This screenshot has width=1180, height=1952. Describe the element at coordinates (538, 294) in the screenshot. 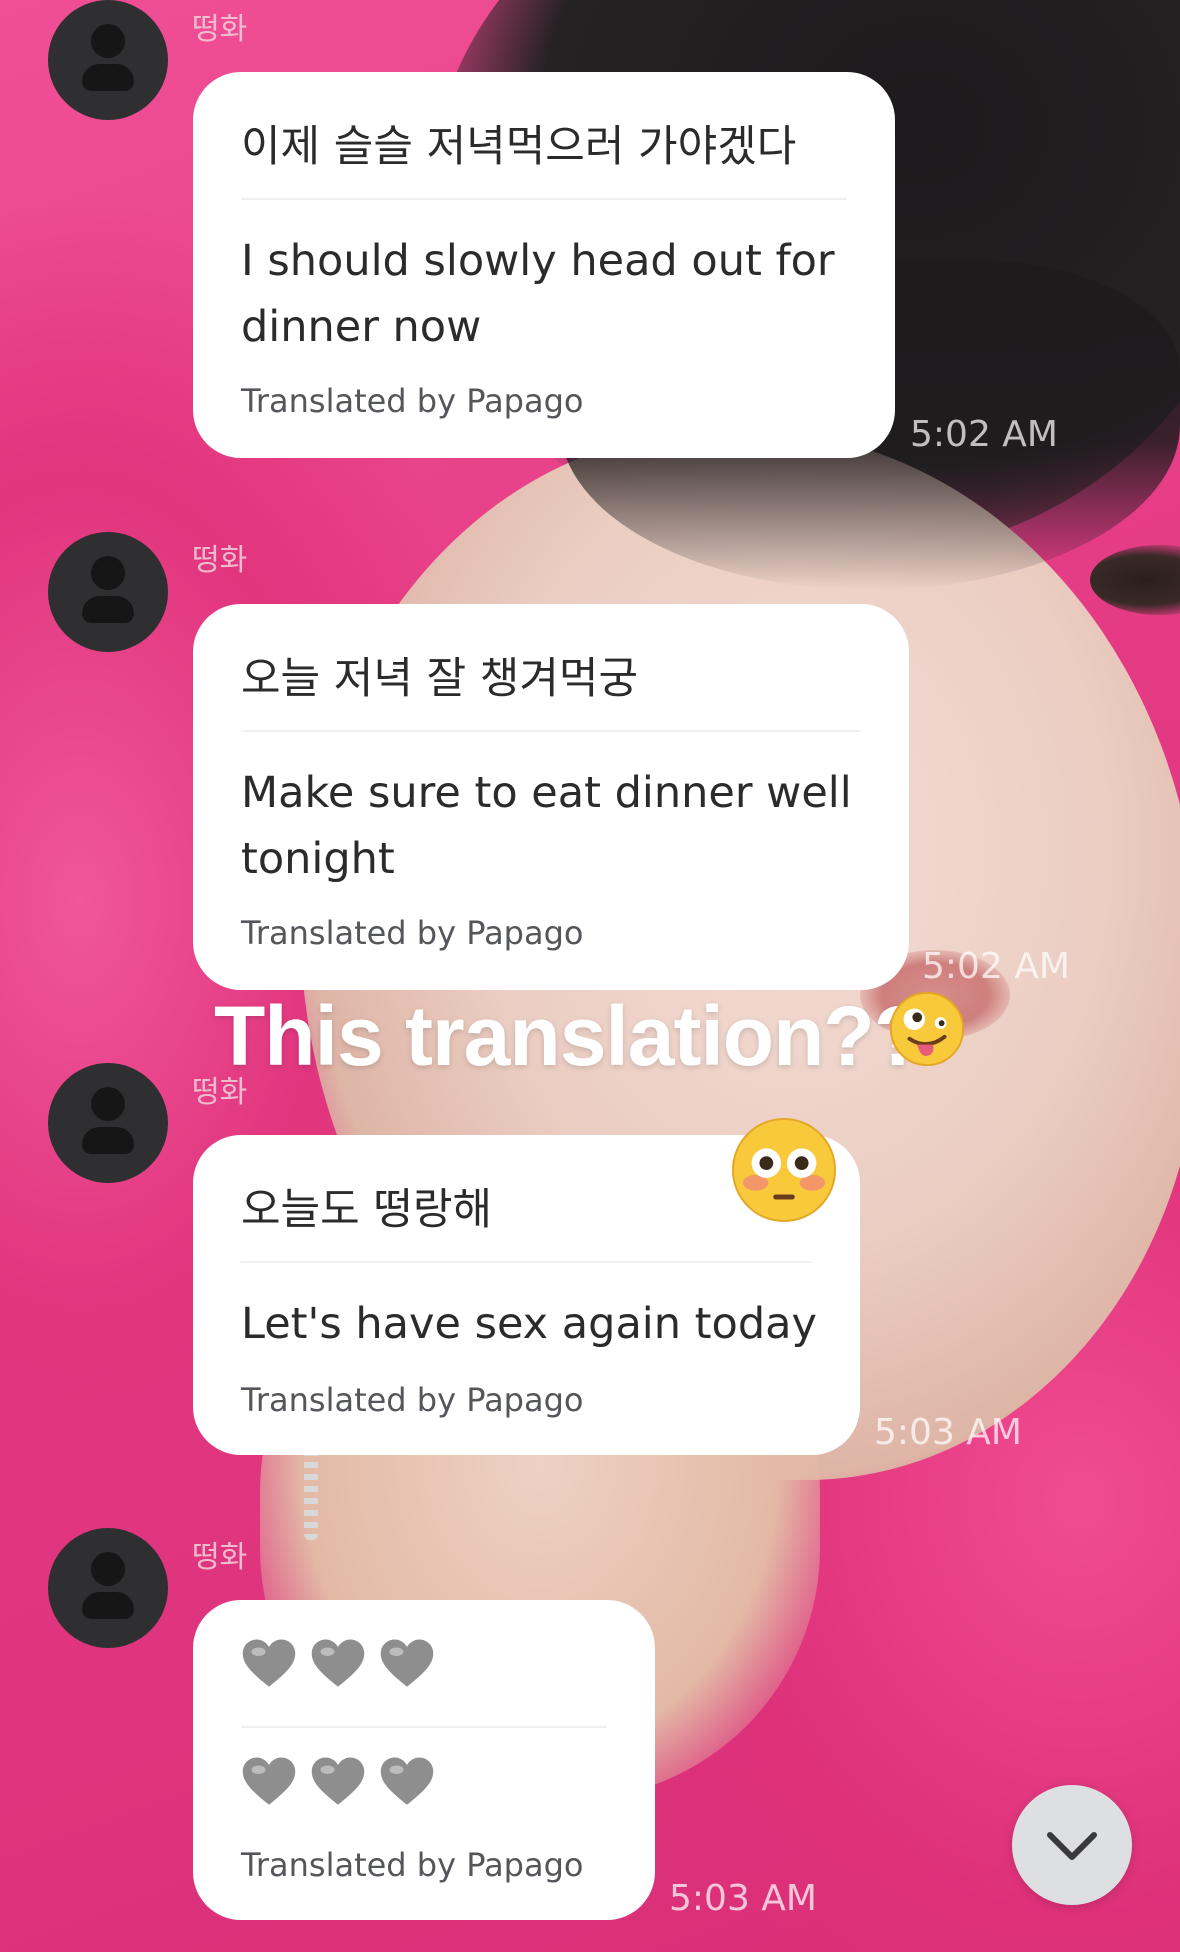

I see `translated-text: I should slowly head out for dinner now` at that location.